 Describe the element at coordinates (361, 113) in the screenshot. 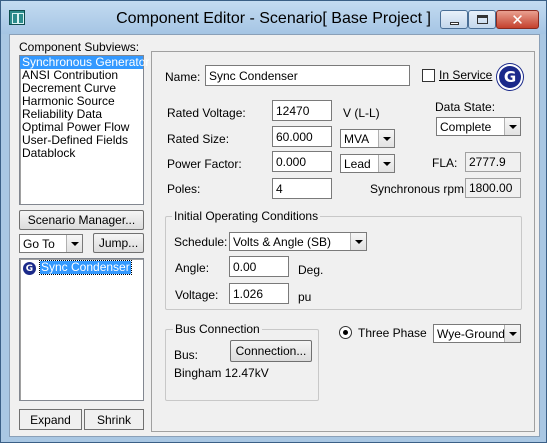

I see `rated-voltage-unit: V (L-L)` at that location.